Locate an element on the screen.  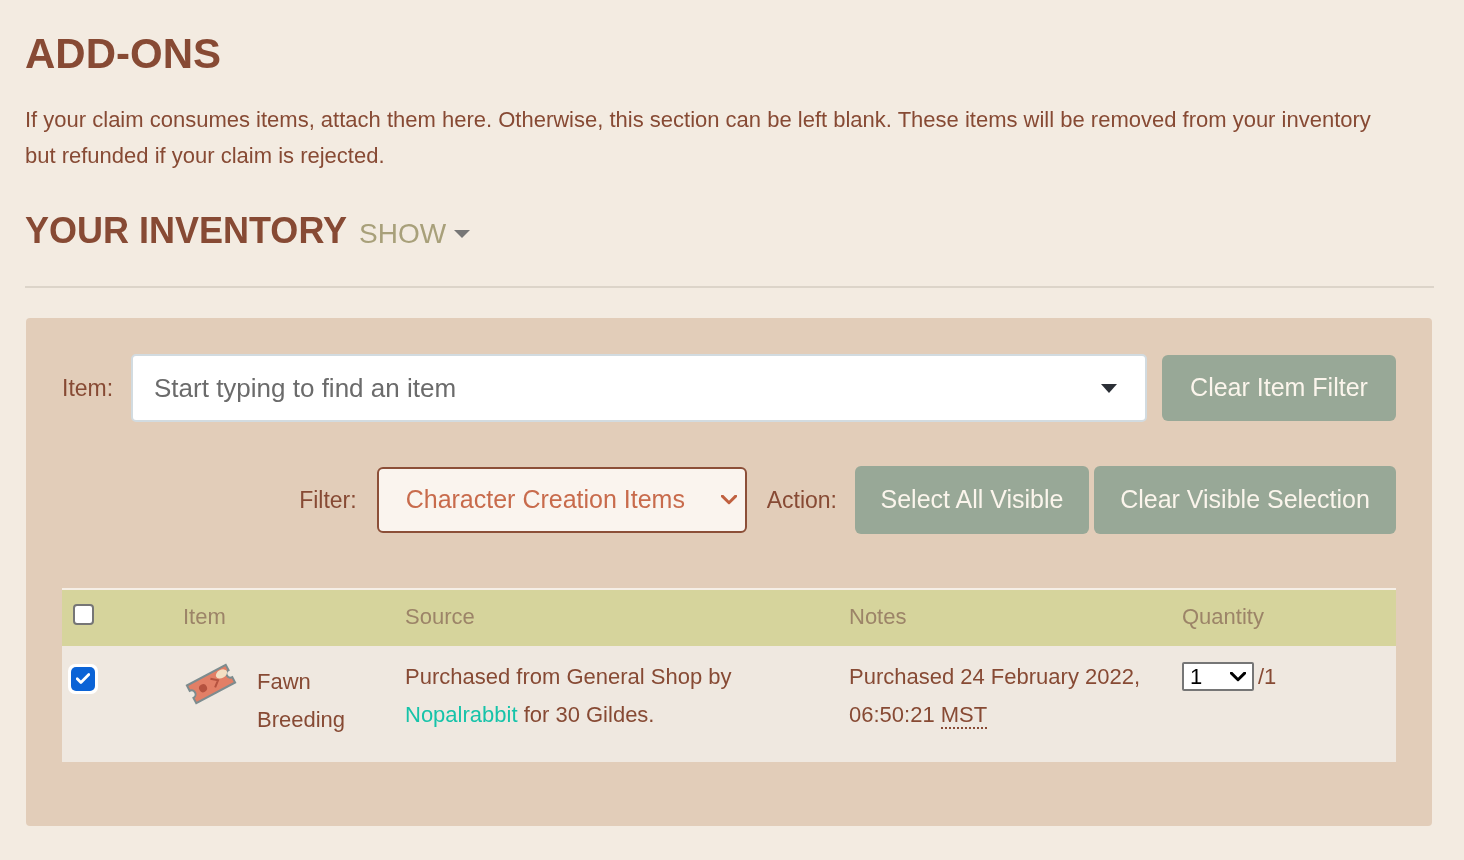
item-search-field: Start typing to find an item is located at coordinates (639, 388).